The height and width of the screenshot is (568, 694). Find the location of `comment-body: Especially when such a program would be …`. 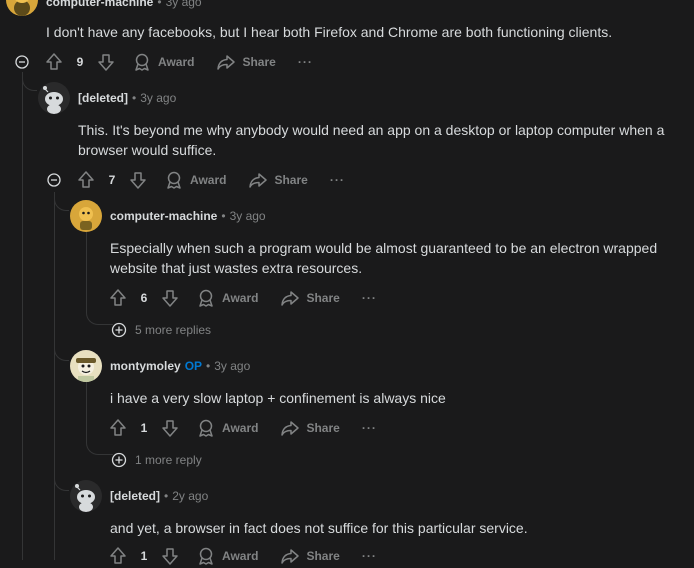

comment-body: Especially when such a program would be … is located at coordinates (384, 258).